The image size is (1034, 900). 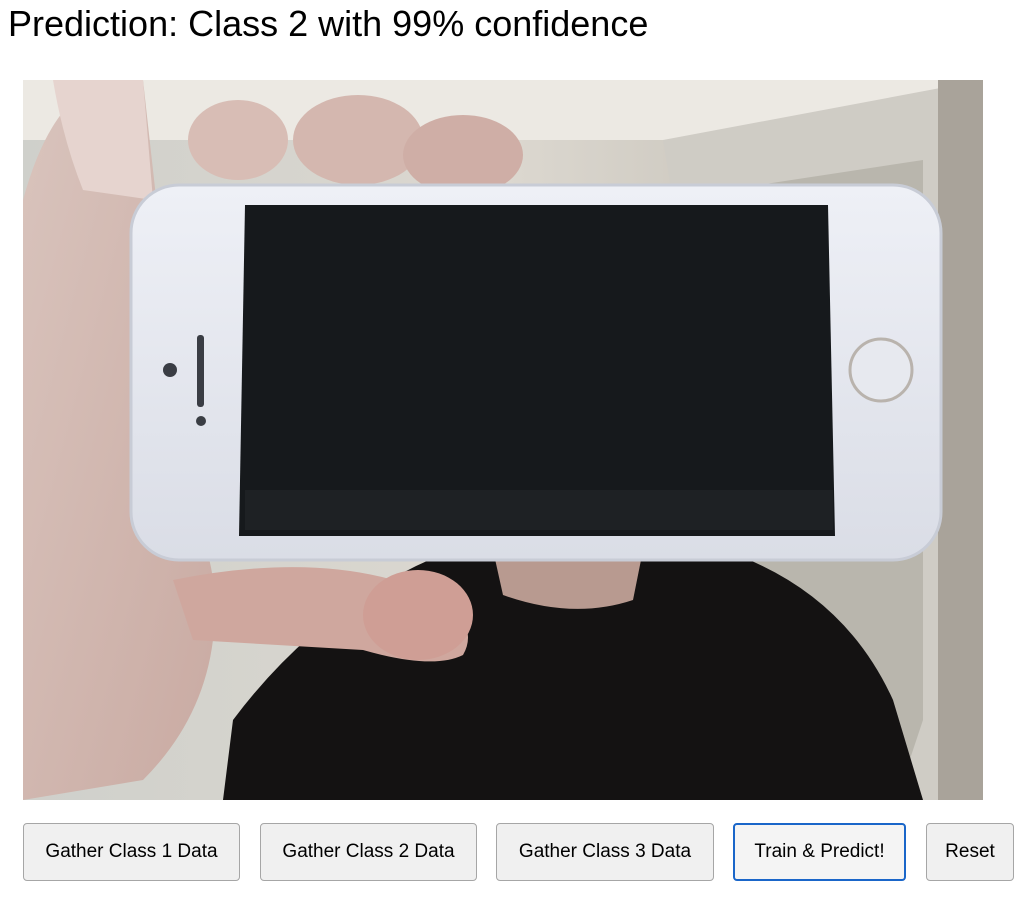 I want to click on train-predict-button: Train & Predict!, so click(x=819, y=852).